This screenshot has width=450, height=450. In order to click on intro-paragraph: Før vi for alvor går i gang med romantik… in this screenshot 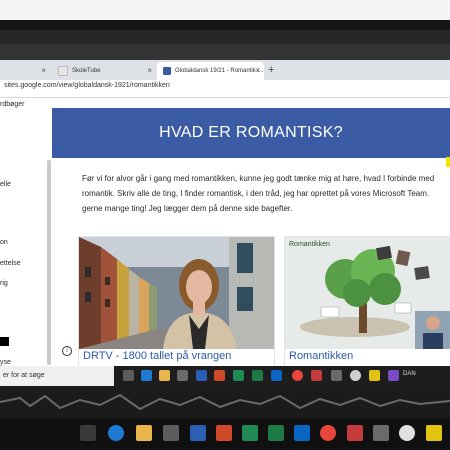, I will do `click(266, 193)`.